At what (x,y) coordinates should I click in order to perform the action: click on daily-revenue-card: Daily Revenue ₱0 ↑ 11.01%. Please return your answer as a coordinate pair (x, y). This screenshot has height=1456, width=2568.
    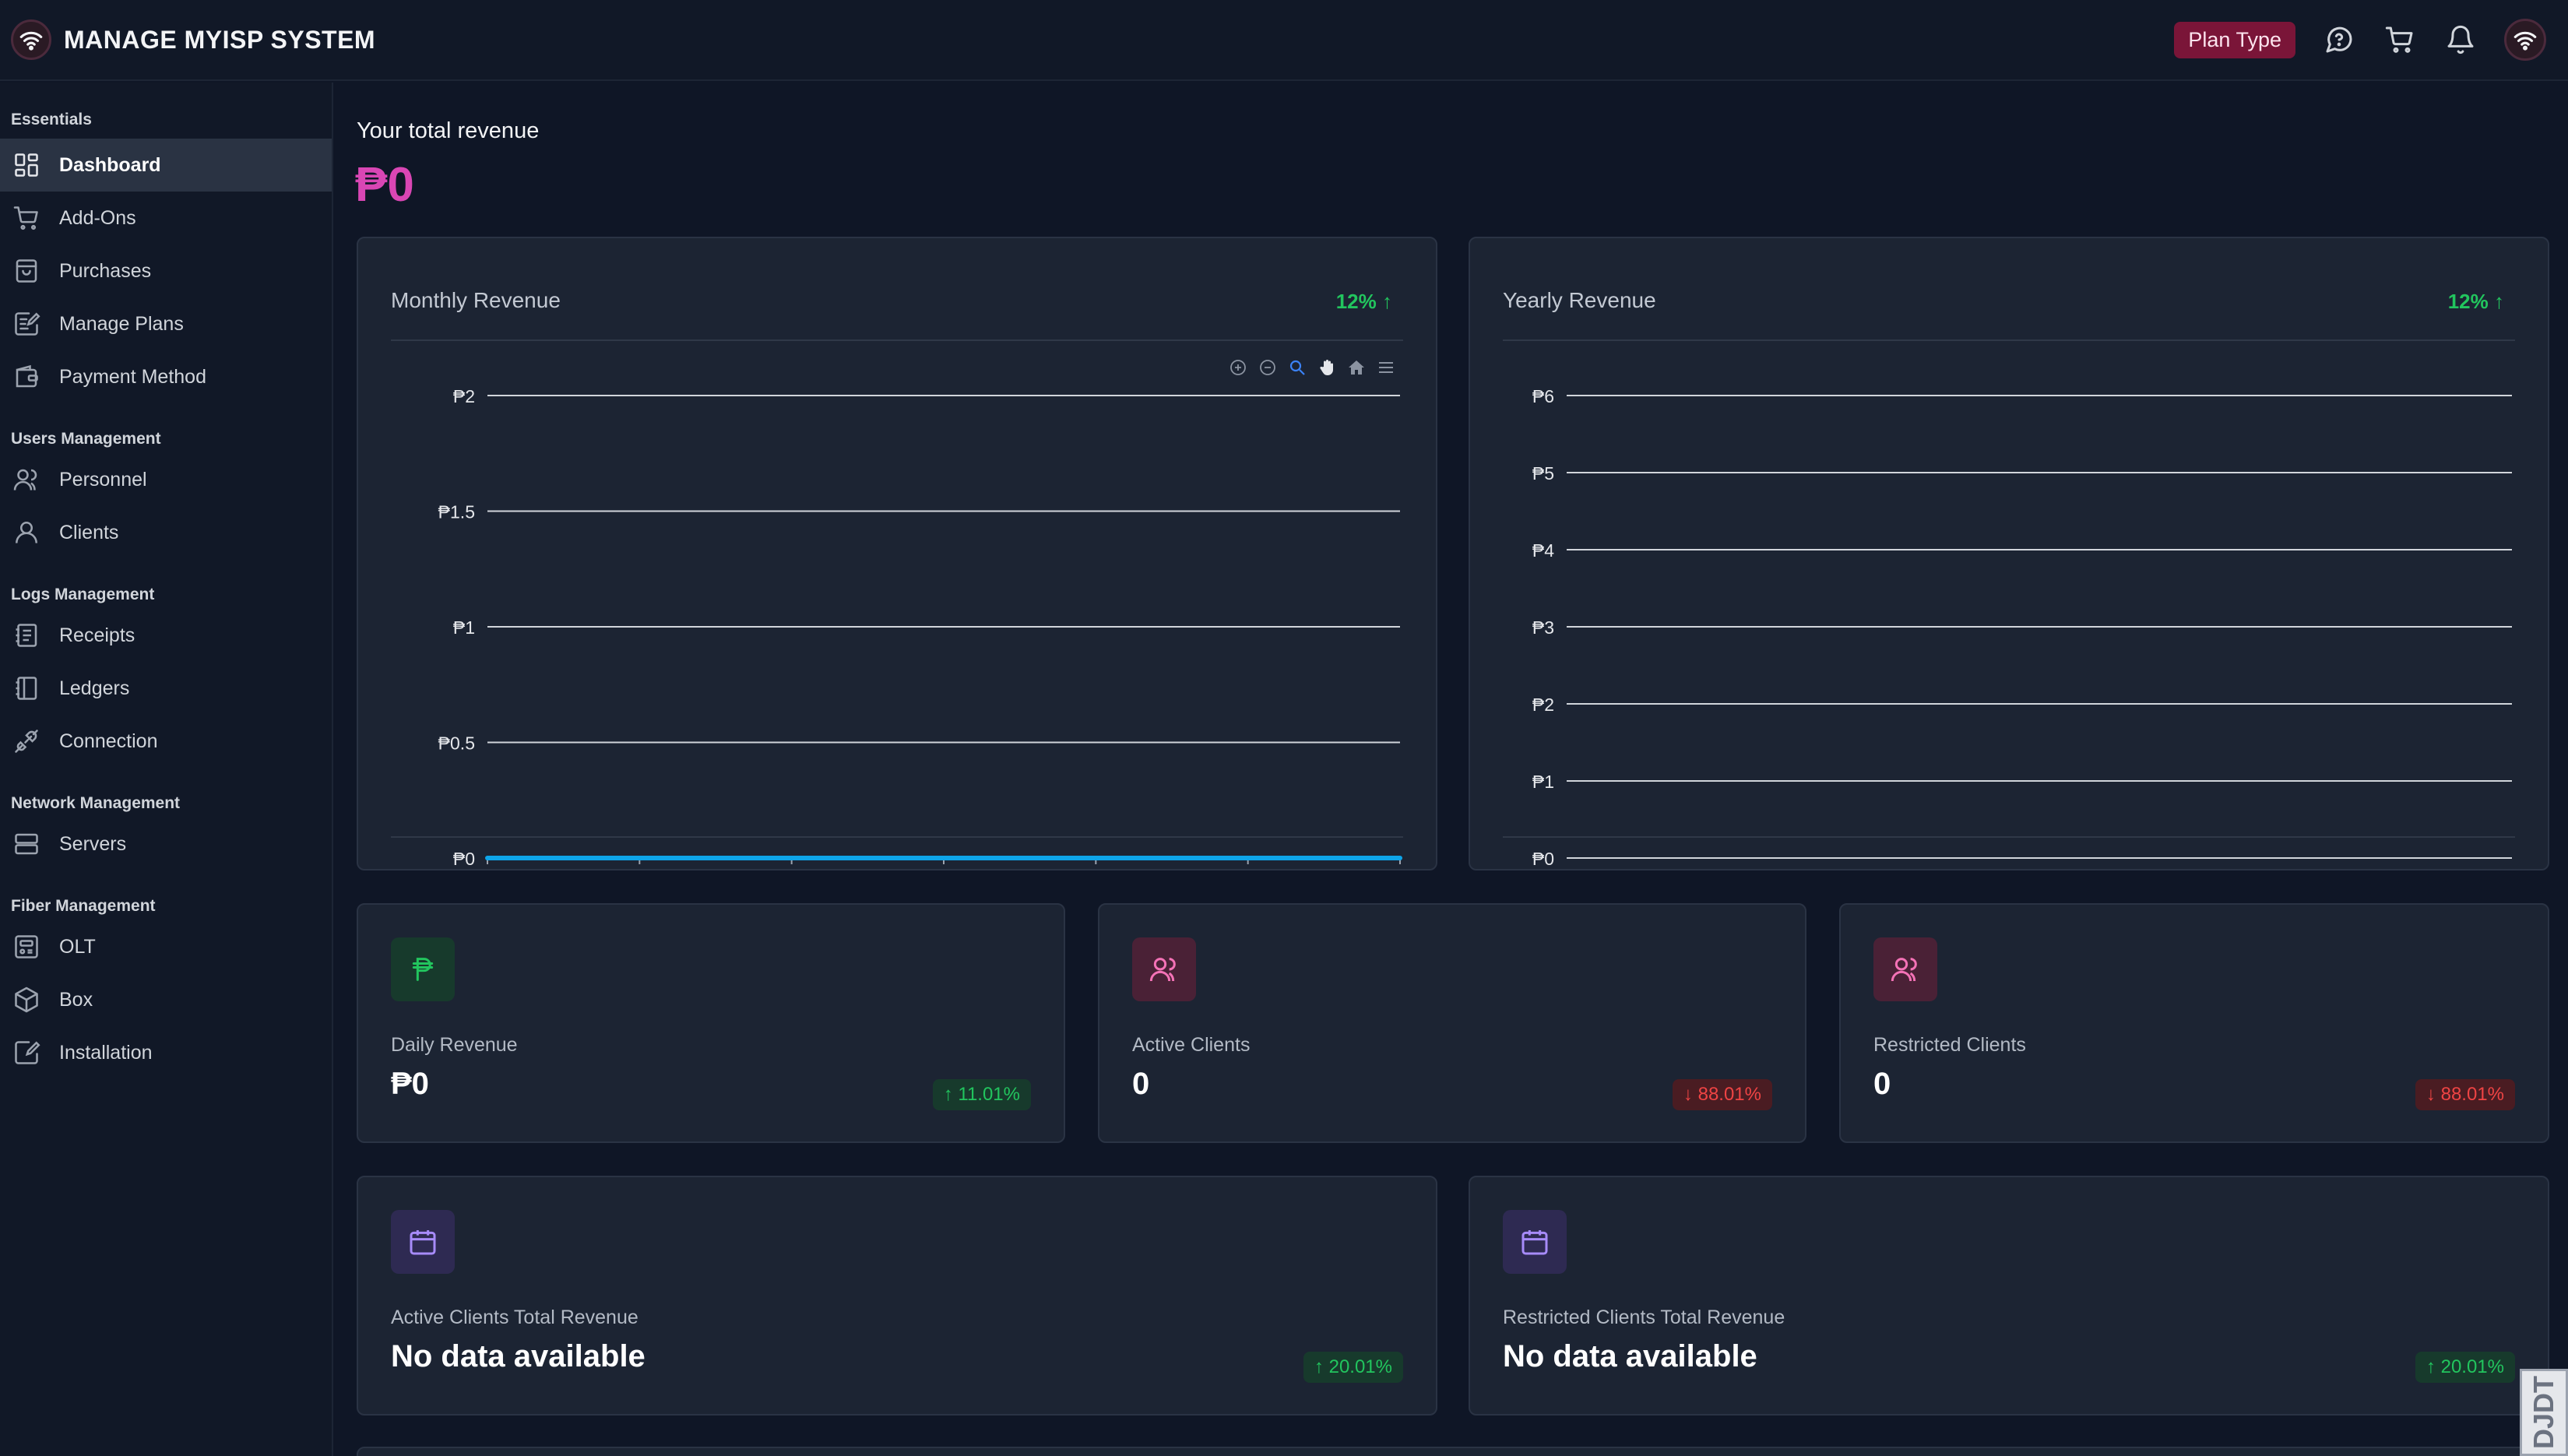
    Looking at the image, I should click on (711, 1023).